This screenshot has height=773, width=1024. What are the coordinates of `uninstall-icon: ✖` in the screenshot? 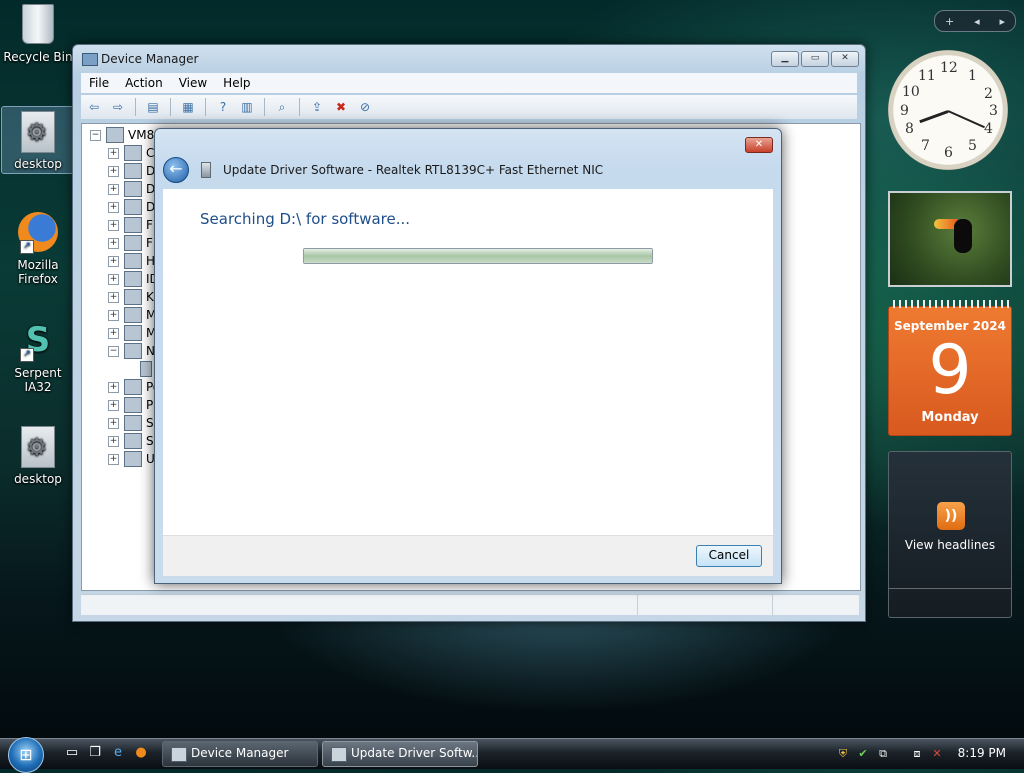 It's located at (341, 107).